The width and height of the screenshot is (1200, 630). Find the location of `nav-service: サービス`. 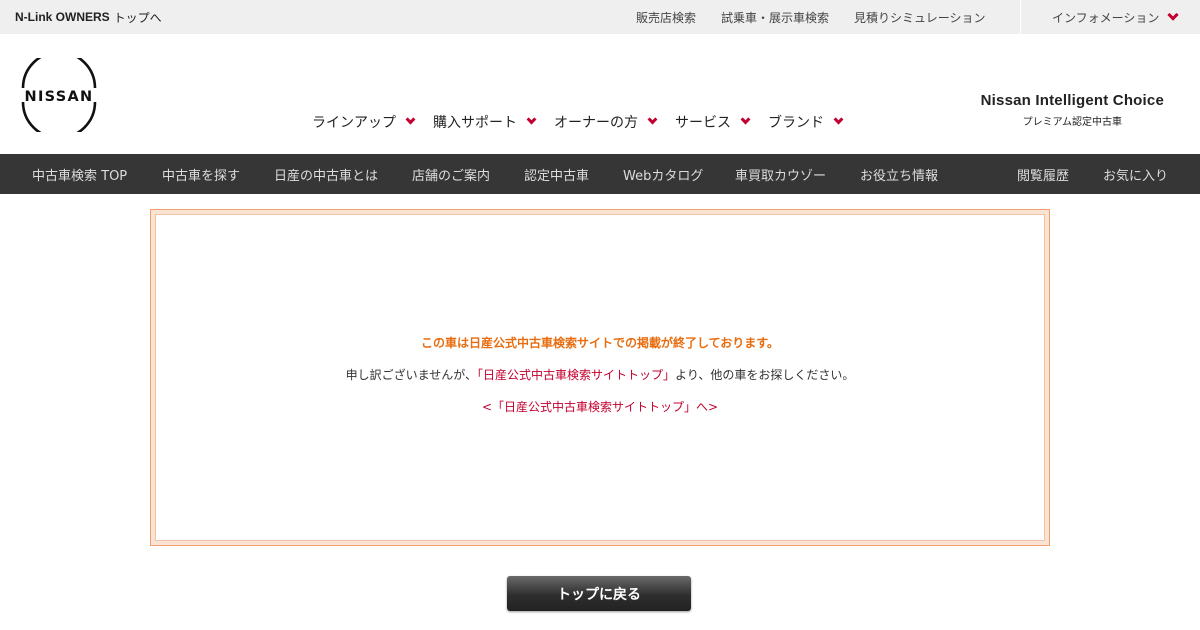

nav-service: サービス is located at coordinates (713, 122).